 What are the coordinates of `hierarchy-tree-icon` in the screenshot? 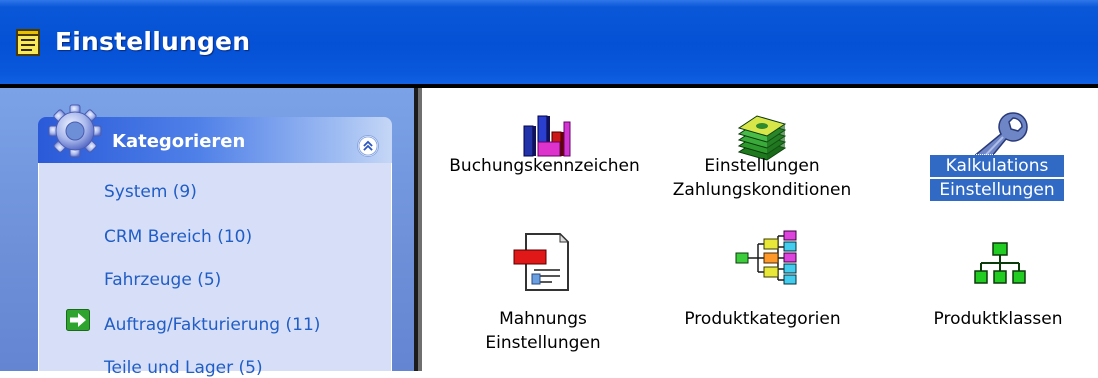 It's located at (766, 257).